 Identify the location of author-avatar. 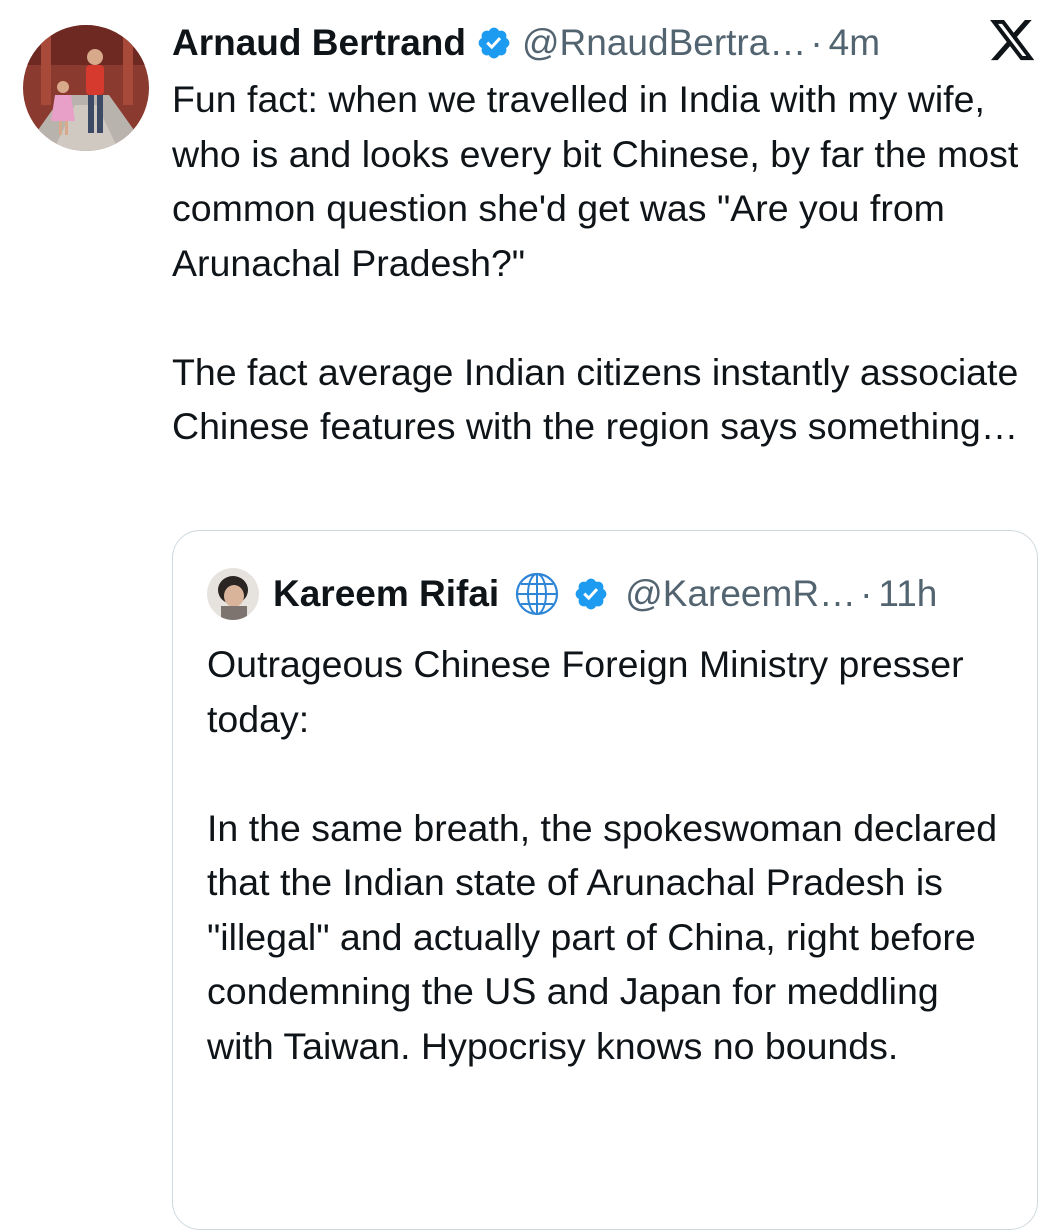
(86, 88).